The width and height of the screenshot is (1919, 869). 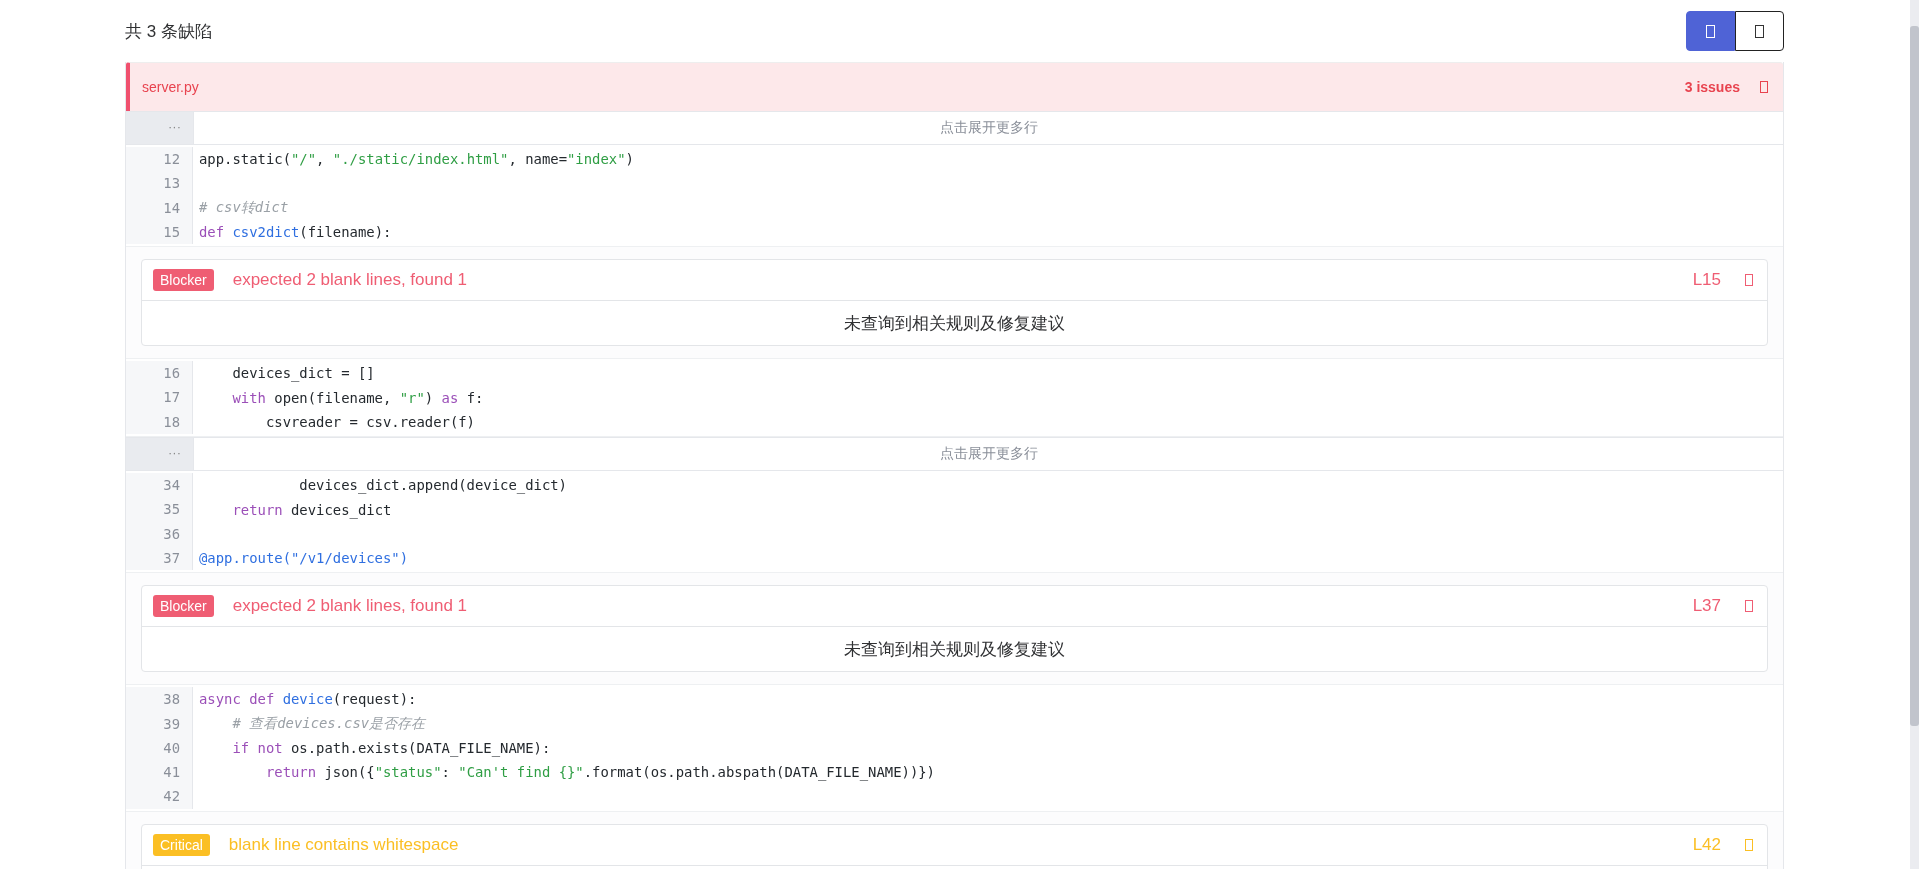 I want to click on line-number: 38, so click(x=159, y=699).